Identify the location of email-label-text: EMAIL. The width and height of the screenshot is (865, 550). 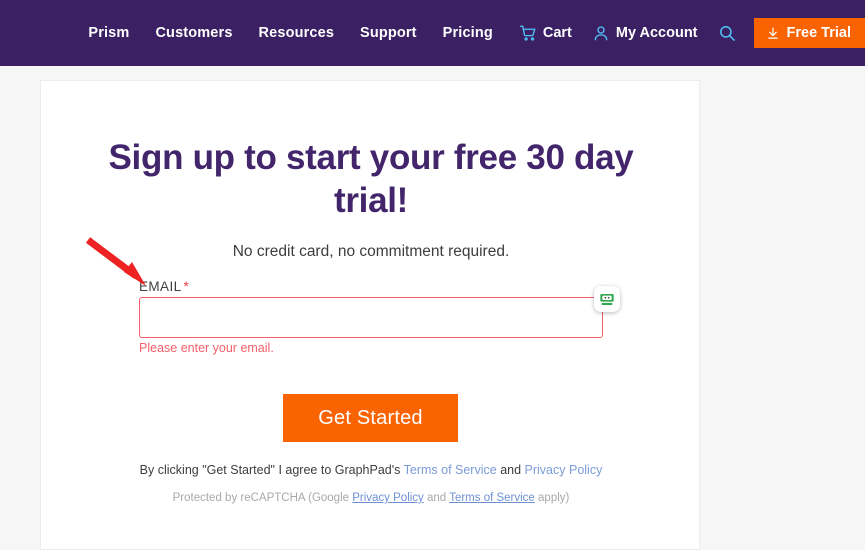
(160, 286).